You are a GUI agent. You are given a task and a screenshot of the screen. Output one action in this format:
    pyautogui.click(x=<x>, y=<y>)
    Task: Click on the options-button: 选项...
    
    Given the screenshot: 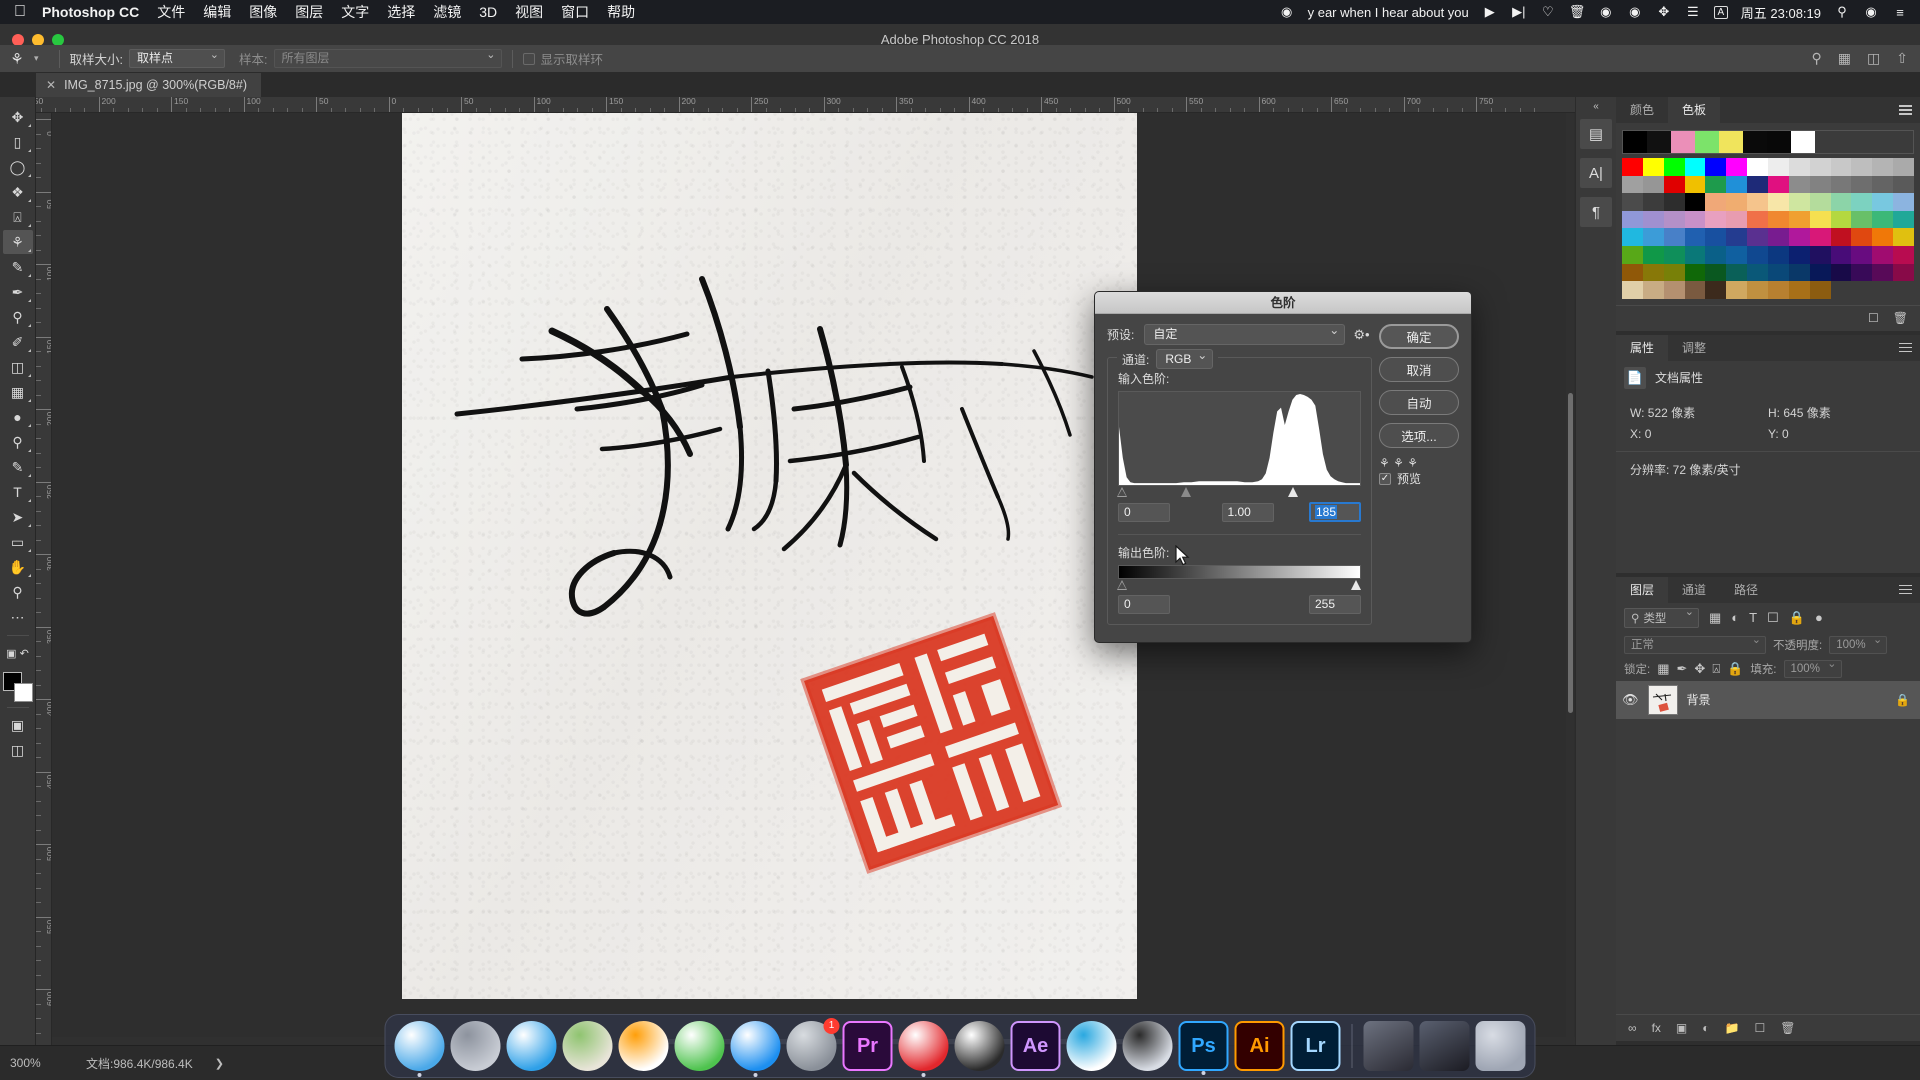 What is the action you would take?
    pyautogui.click(x=1419, y=435)
    